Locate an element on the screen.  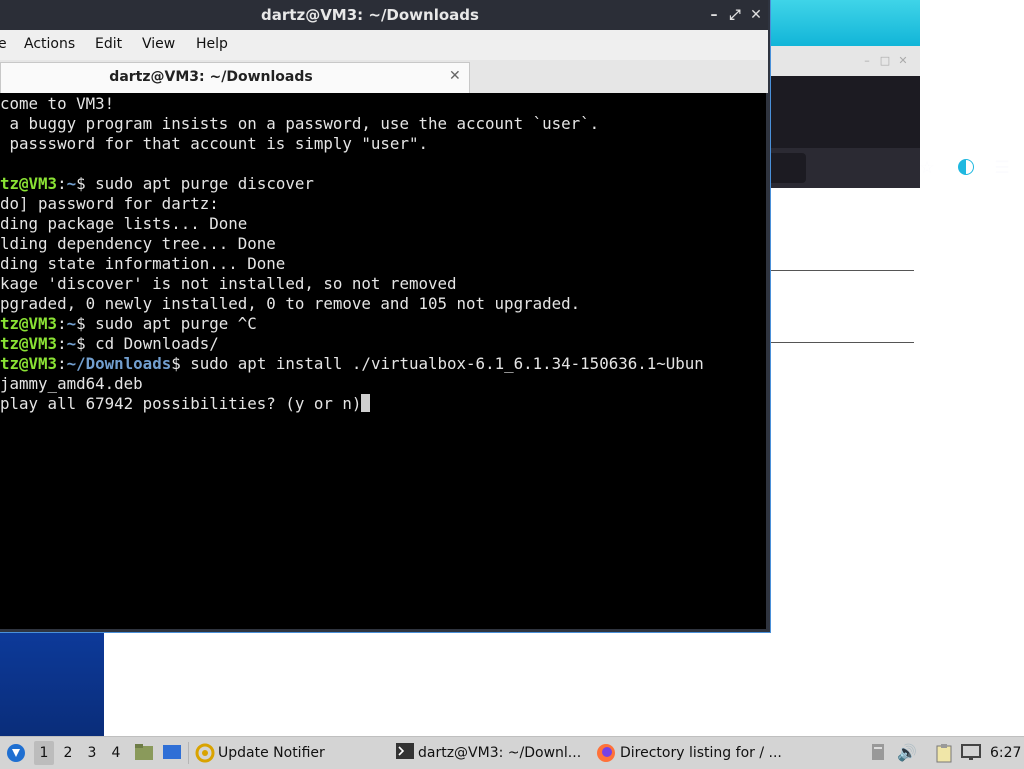
clock: 6:27 is located at coordinates (1005, 753).